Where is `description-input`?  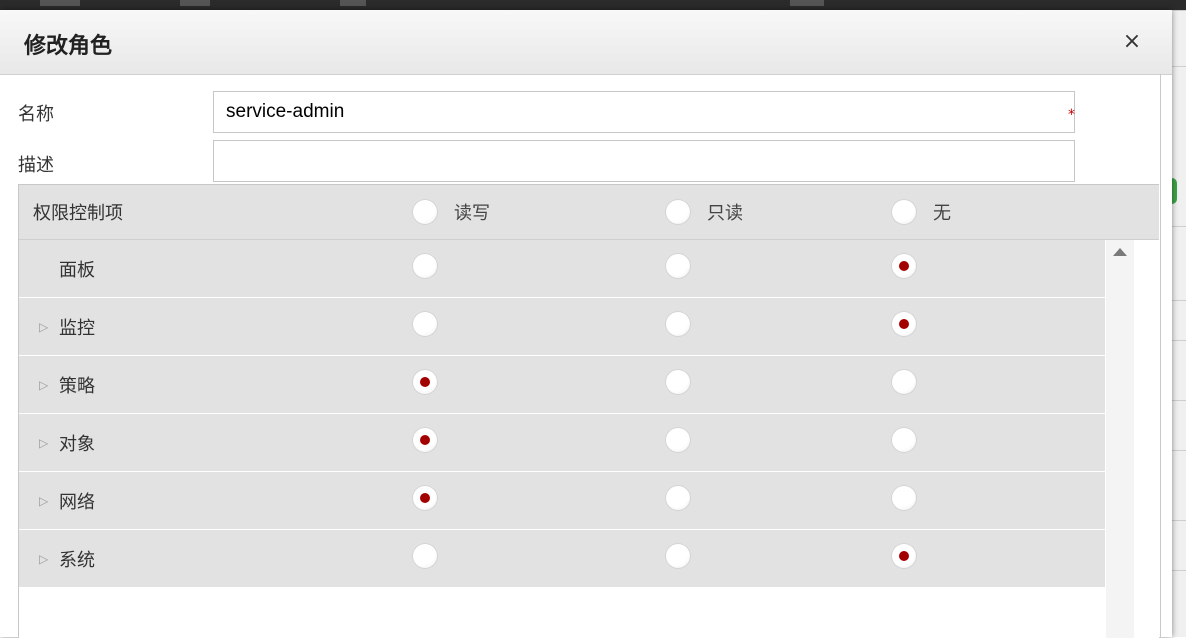 description-input is located at coordinates (644, 161).